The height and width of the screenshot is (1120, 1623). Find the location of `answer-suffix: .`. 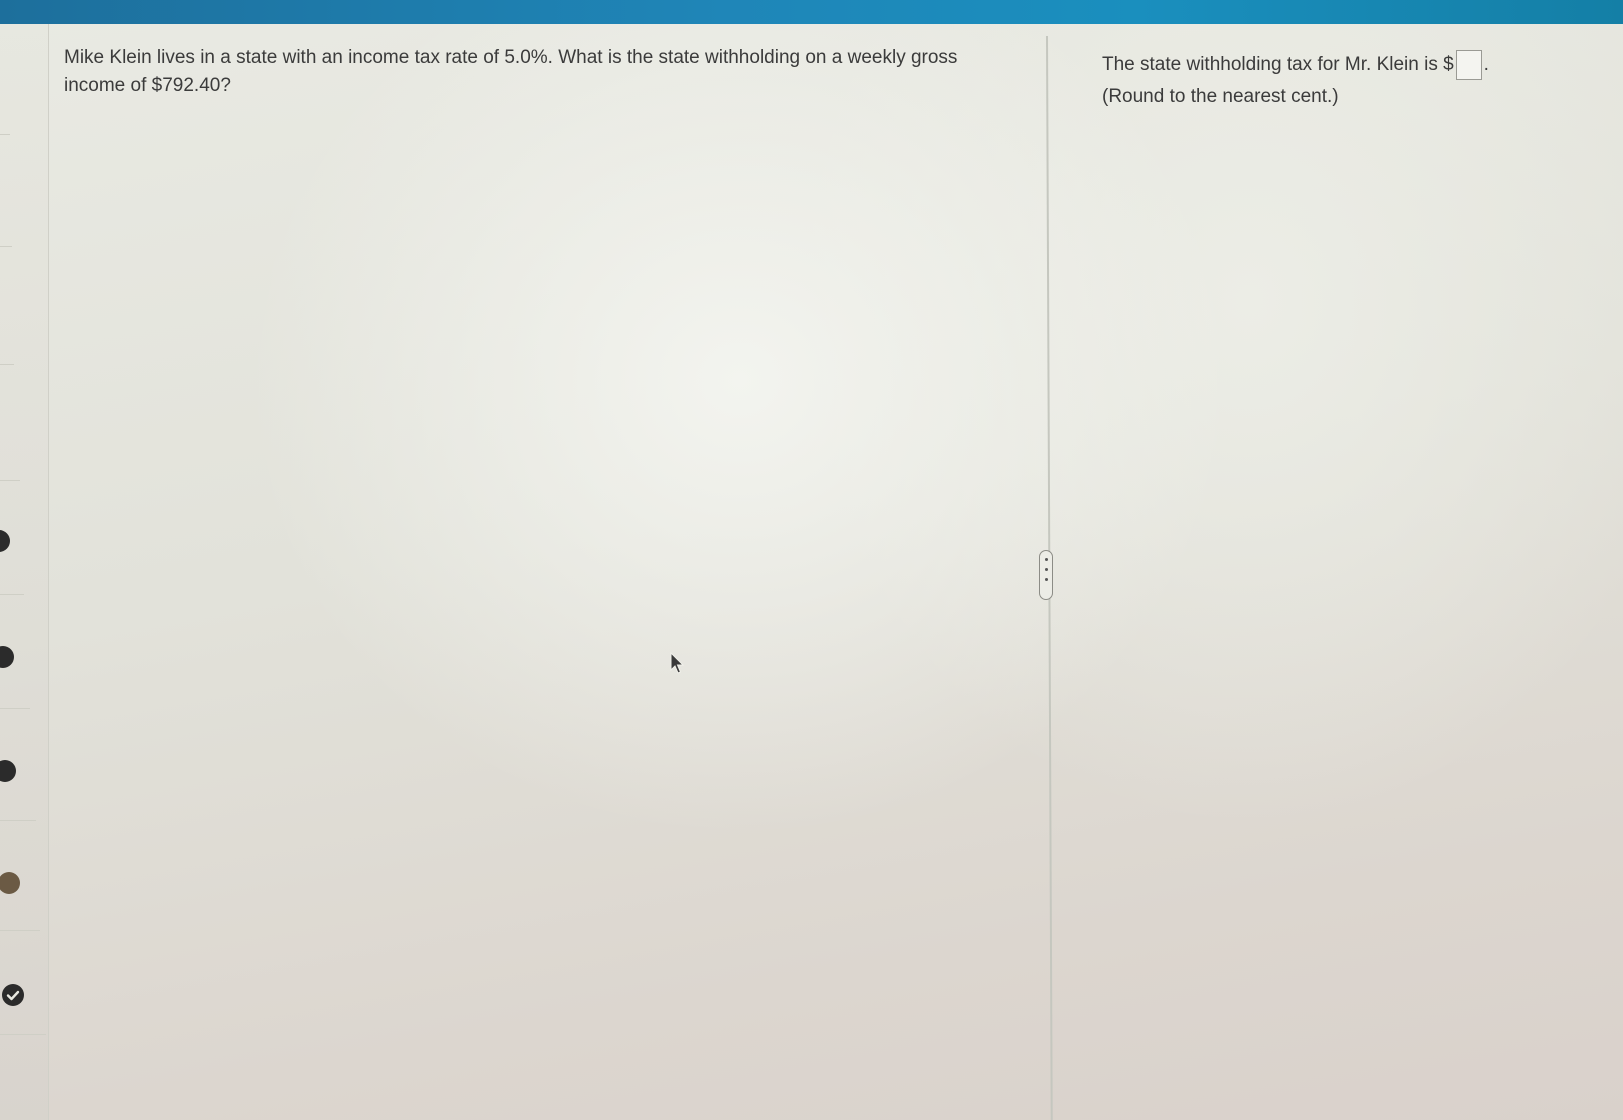

answer-suffix: . is located at coordinates (1486, 64).